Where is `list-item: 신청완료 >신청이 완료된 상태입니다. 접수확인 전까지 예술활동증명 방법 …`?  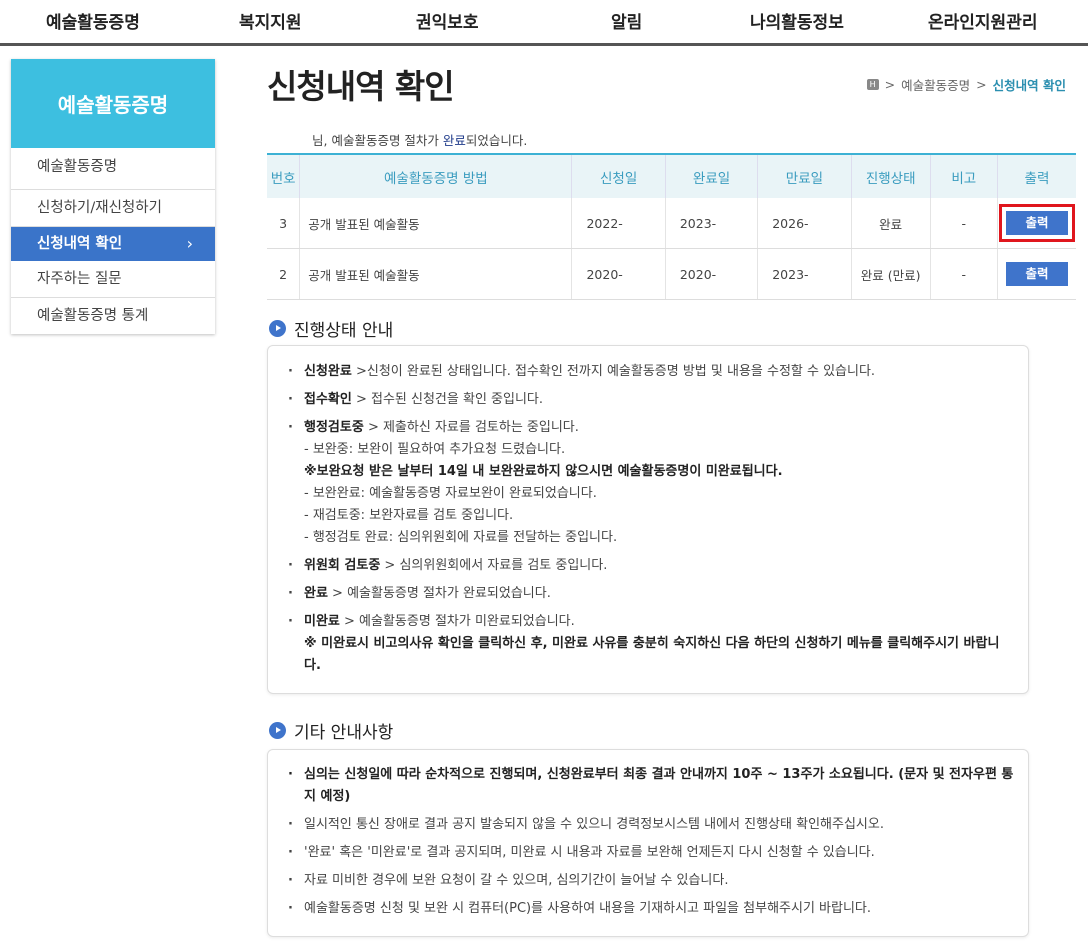
list-item: 신청완료 >신청이 완료된 상태입니다. 접수확인 전까지 예술활동증명 방법 … is located at coordinates (648, 372).